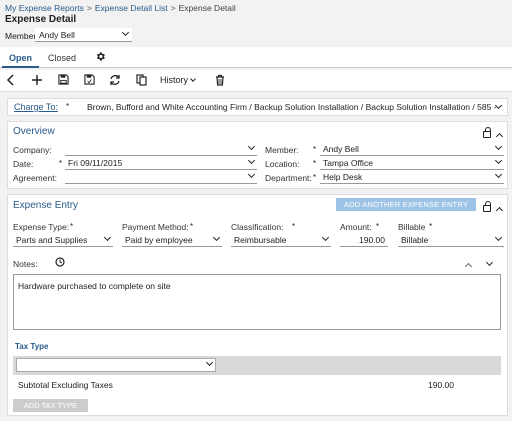 The height and width of the screenshot is (421, 512). What do you see at coordinates (23, 164) in the screenshot?
I see `date-label: Date:` at bounding box center [23, 164].